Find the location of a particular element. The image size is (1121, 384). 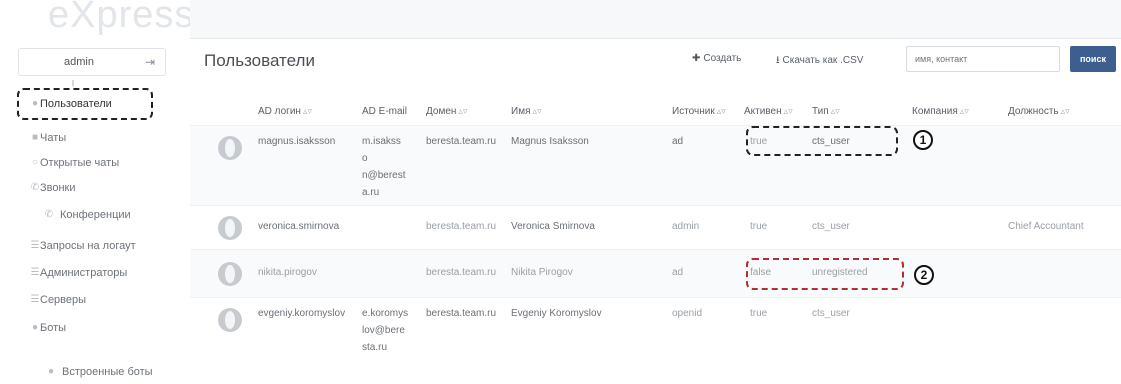

sidebar-item-chats: ■ Чаты is located at coordinates (89, 139).